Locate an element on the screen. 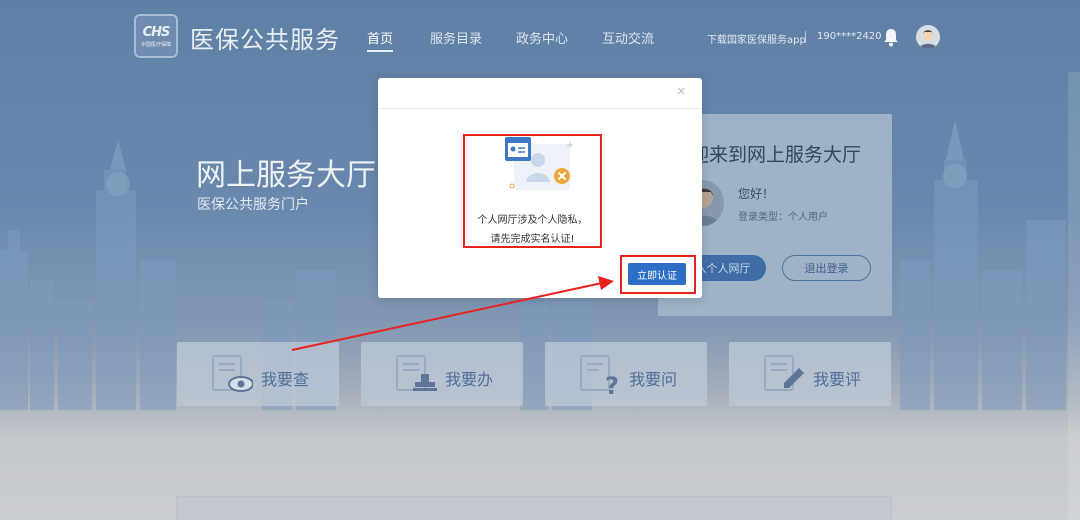 This screenshot has width=1080, height=520. service-tile-handle: 我要办 is located at coordinates (442, 374).